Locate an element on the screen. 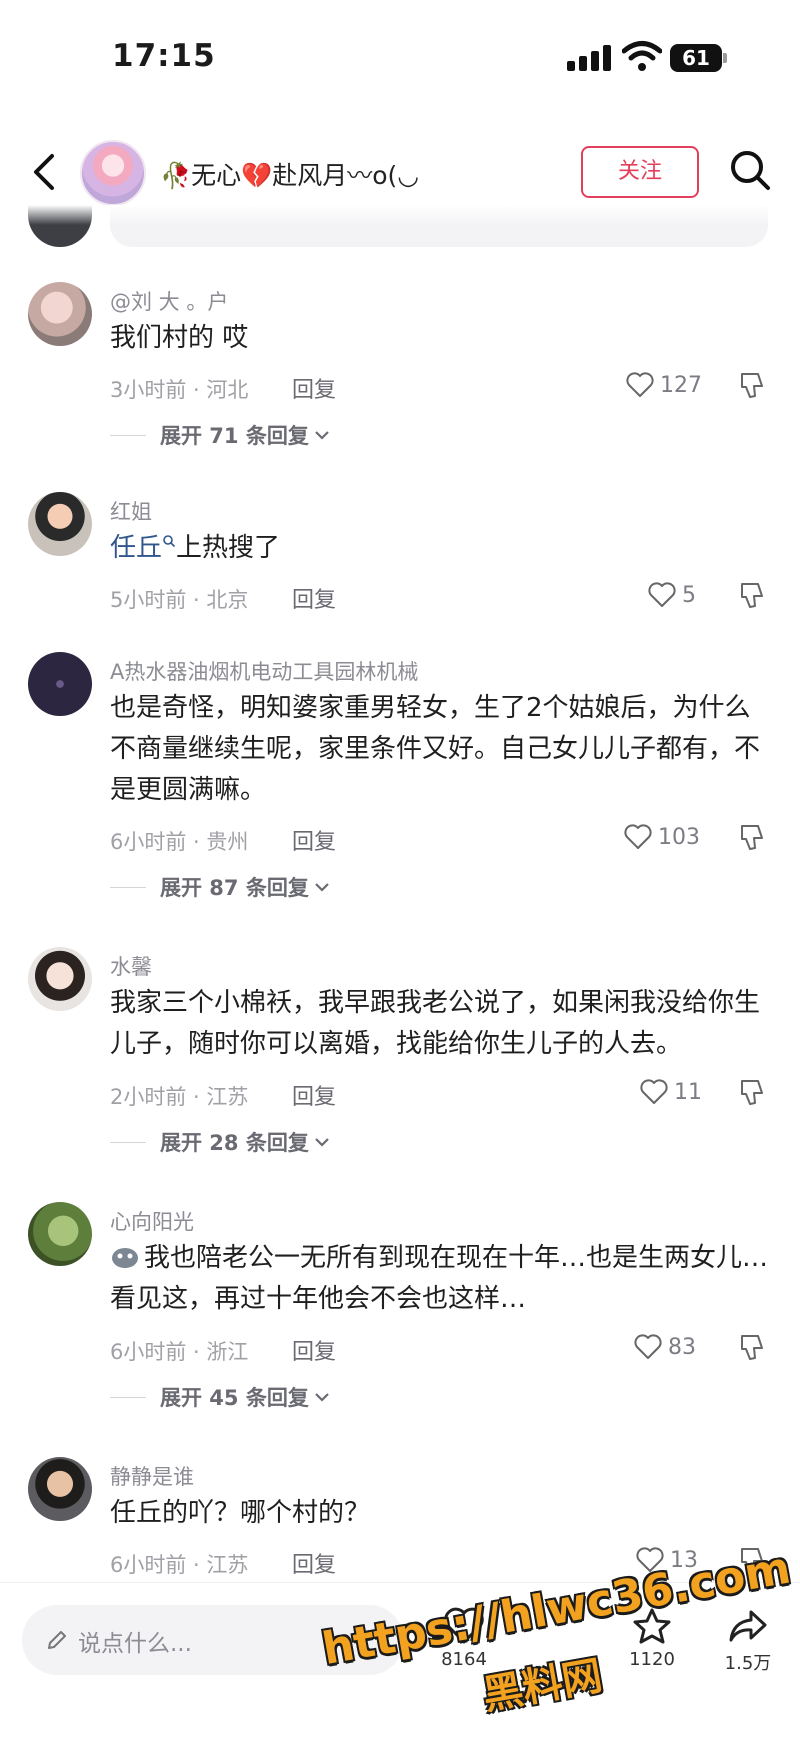 This screenshot has width=800, height=1738. comment-body: 上热搜了 is located at coordinates (228, 548).